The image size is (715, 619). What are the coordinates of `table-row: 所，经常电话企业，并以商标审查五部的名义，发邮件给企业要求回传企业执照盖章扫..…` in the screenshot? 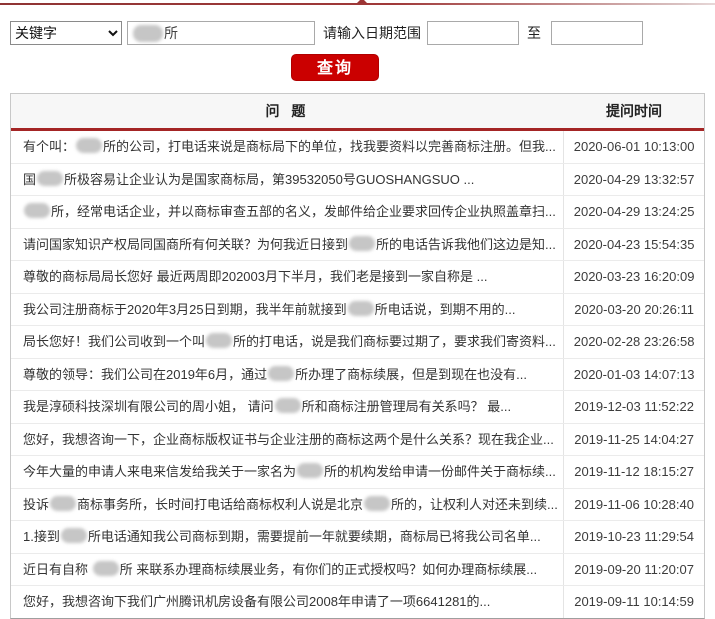 It's located at (357, 212).